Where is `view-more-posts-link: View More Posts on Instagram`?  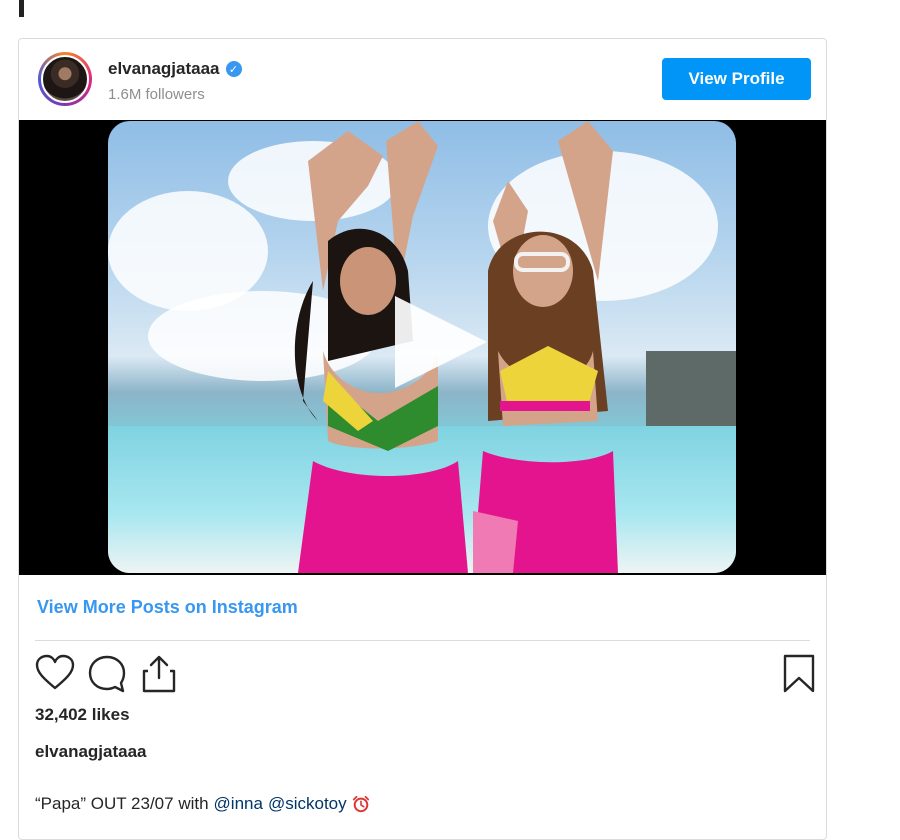 view-more-posts-link: View More Posts on Instagram is located at coordinates (167, 607).